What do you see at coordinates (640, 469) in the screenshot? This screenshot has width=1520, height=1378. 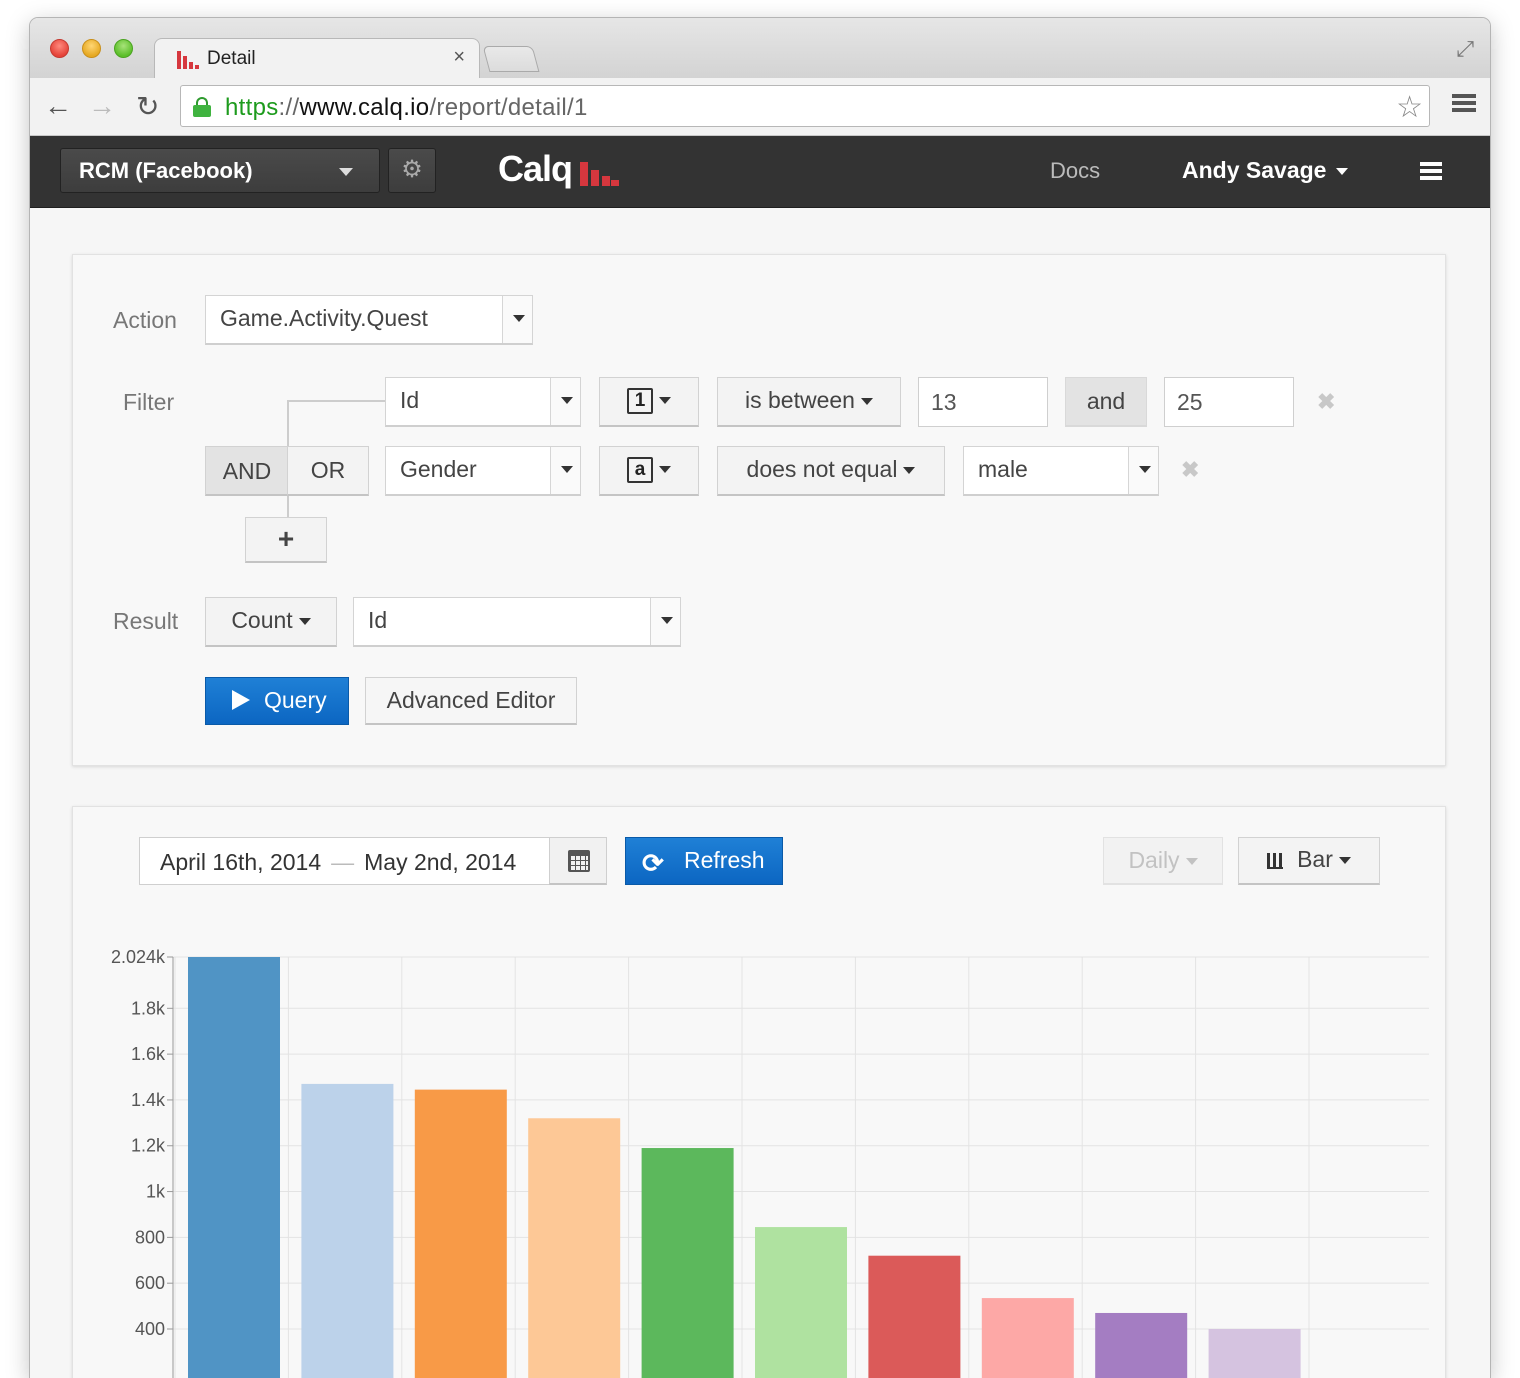 I see `text-type-icon: a` at bounding box center [640, 469].